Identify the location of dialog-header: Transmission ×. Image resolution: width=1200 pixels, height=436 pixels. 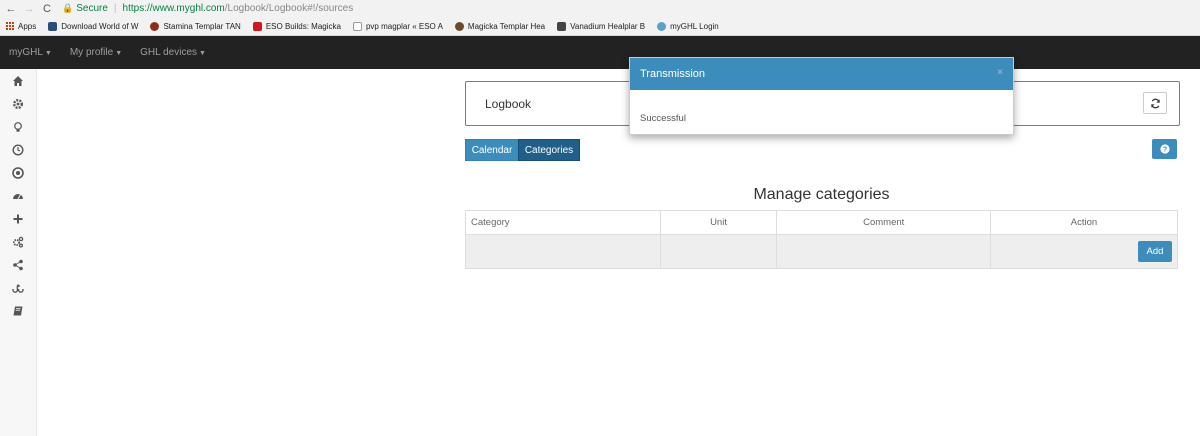
(821, 74).